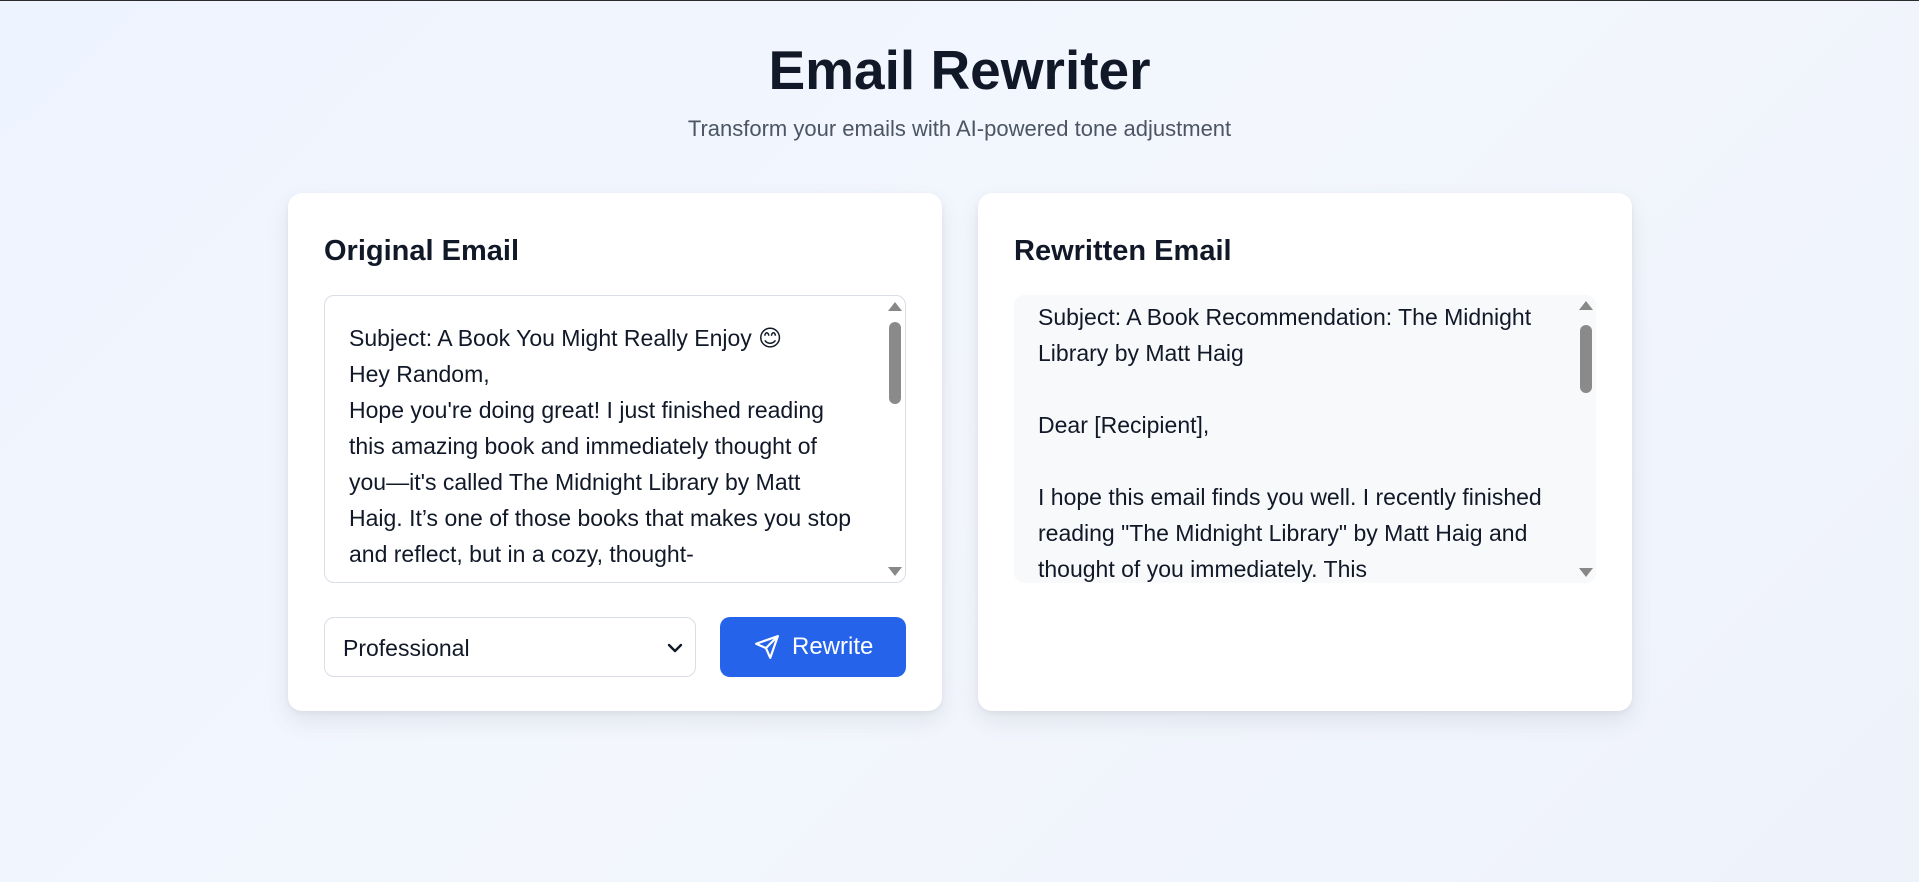 Image resolution: width=1919 pixels, height=882 pixels. I want to click on rewritten-email-scrollbar, so click(1585, 439).